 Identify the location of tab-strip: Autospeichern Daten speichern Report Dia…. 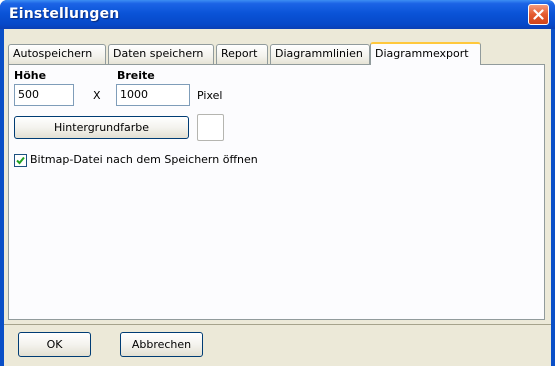
(276, 53).